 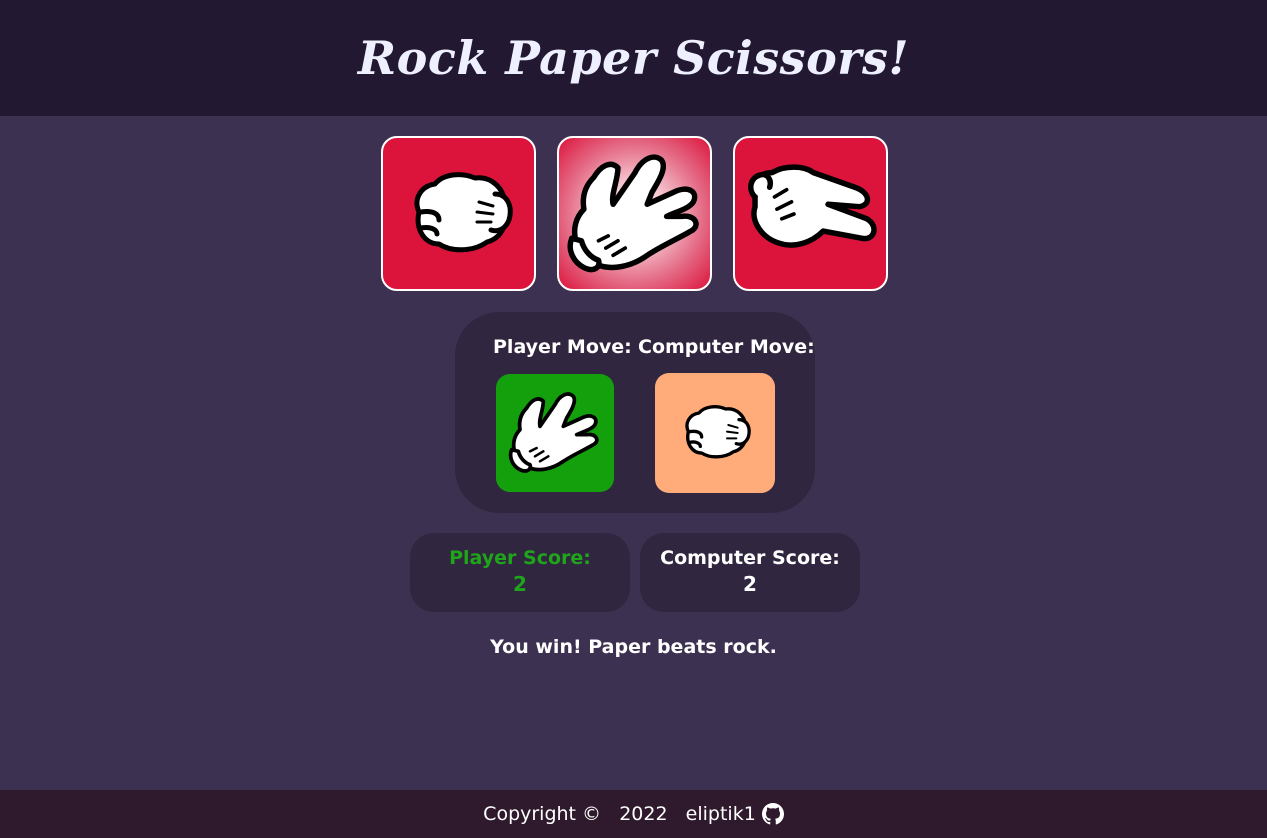 I want to click on author-name: eliptik1, so click(x=720, y=814).